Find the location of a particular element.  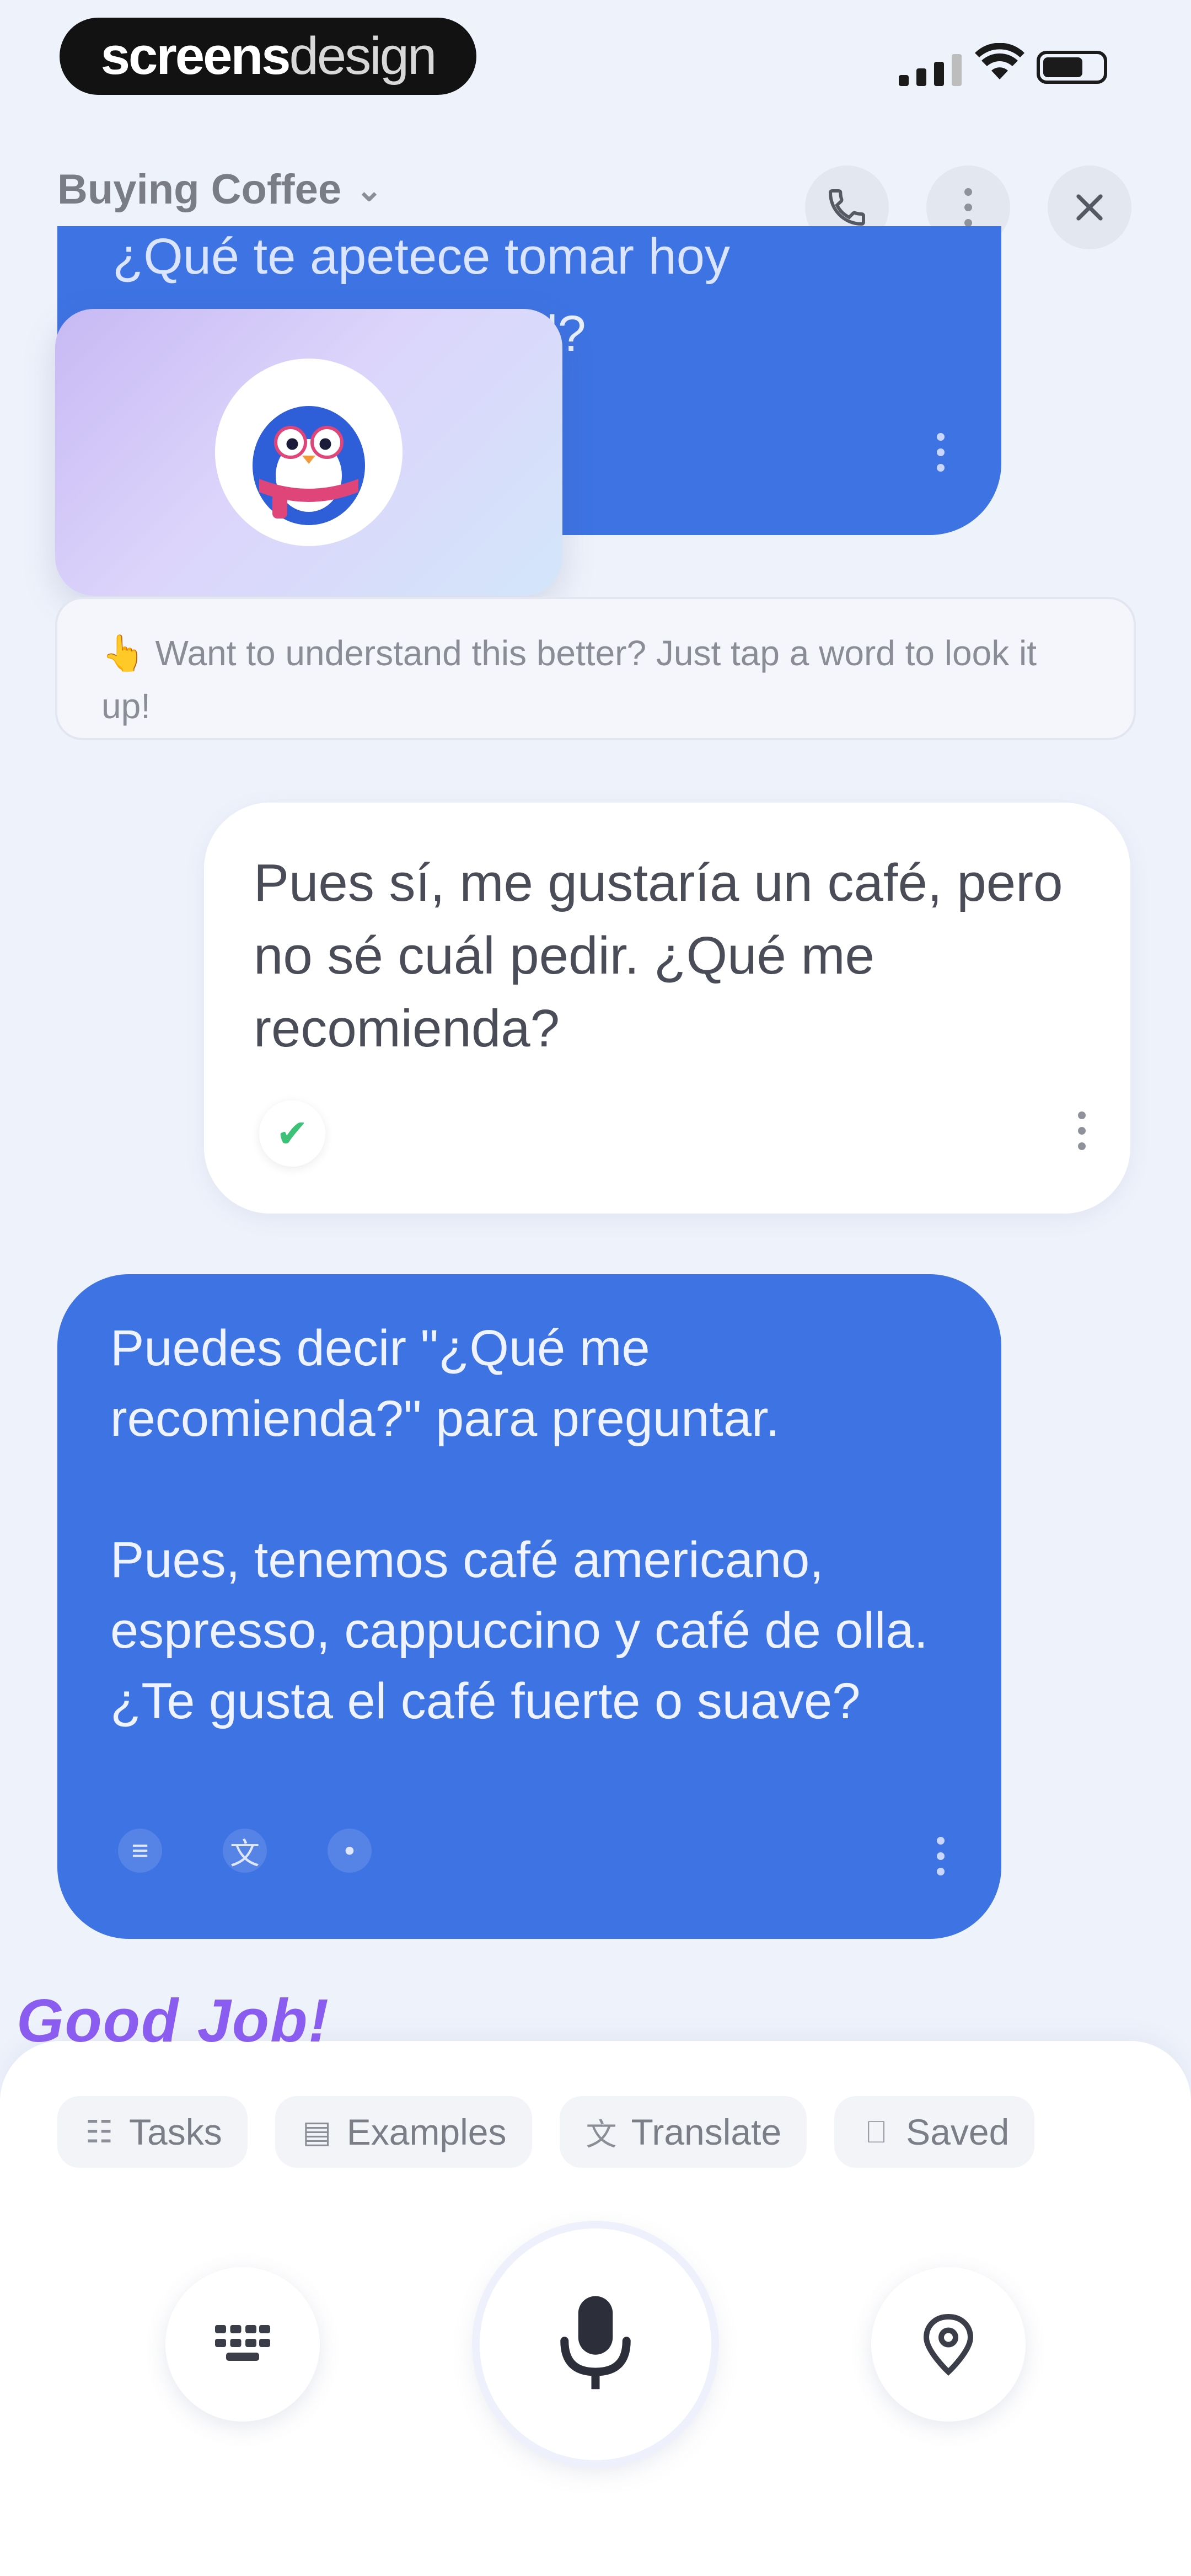

examples-icon: ▤ is located at coordinates (317, 2131).